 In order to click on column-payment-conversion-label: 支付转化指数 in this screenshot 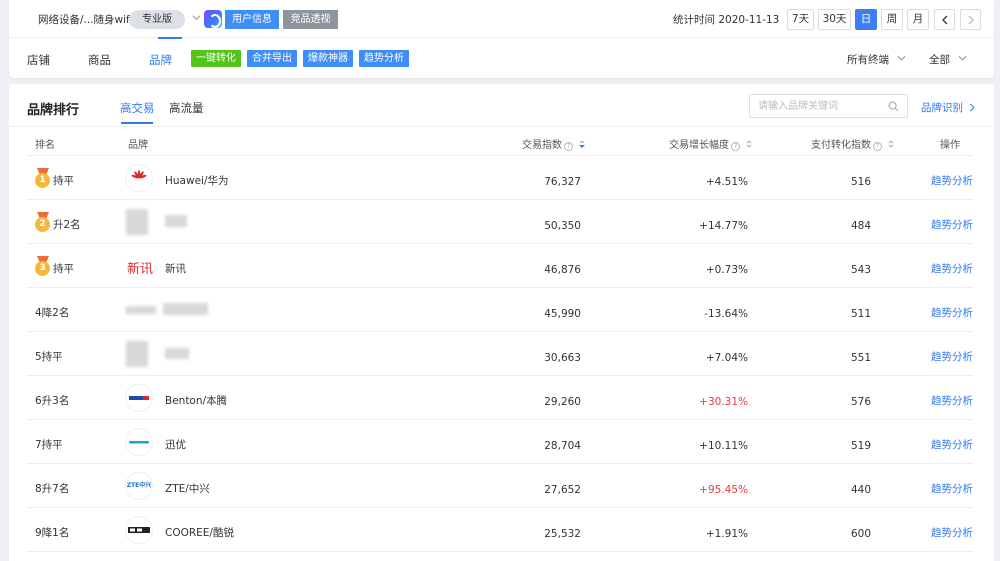, I will do `click(841, 145)`.